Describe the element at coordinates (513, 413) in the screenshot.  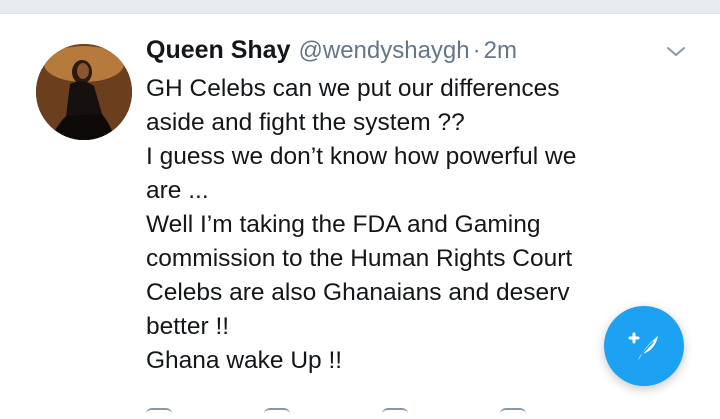
I see `share-icon` at that location.